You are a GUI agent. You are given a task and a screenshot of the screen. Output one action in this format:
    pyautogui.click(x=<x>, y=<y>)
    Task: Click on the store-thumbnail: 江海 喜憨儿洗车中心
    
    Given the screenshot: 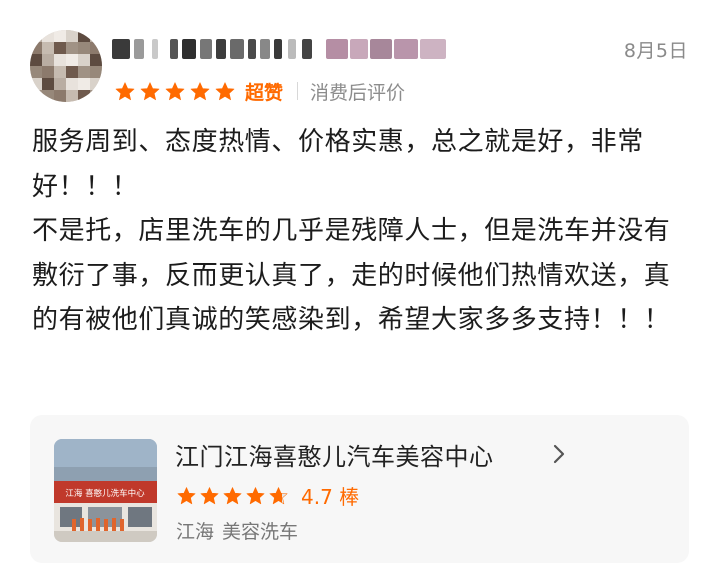 What is the action you would take?
    pyautogui.click(x=105, y=490)
    